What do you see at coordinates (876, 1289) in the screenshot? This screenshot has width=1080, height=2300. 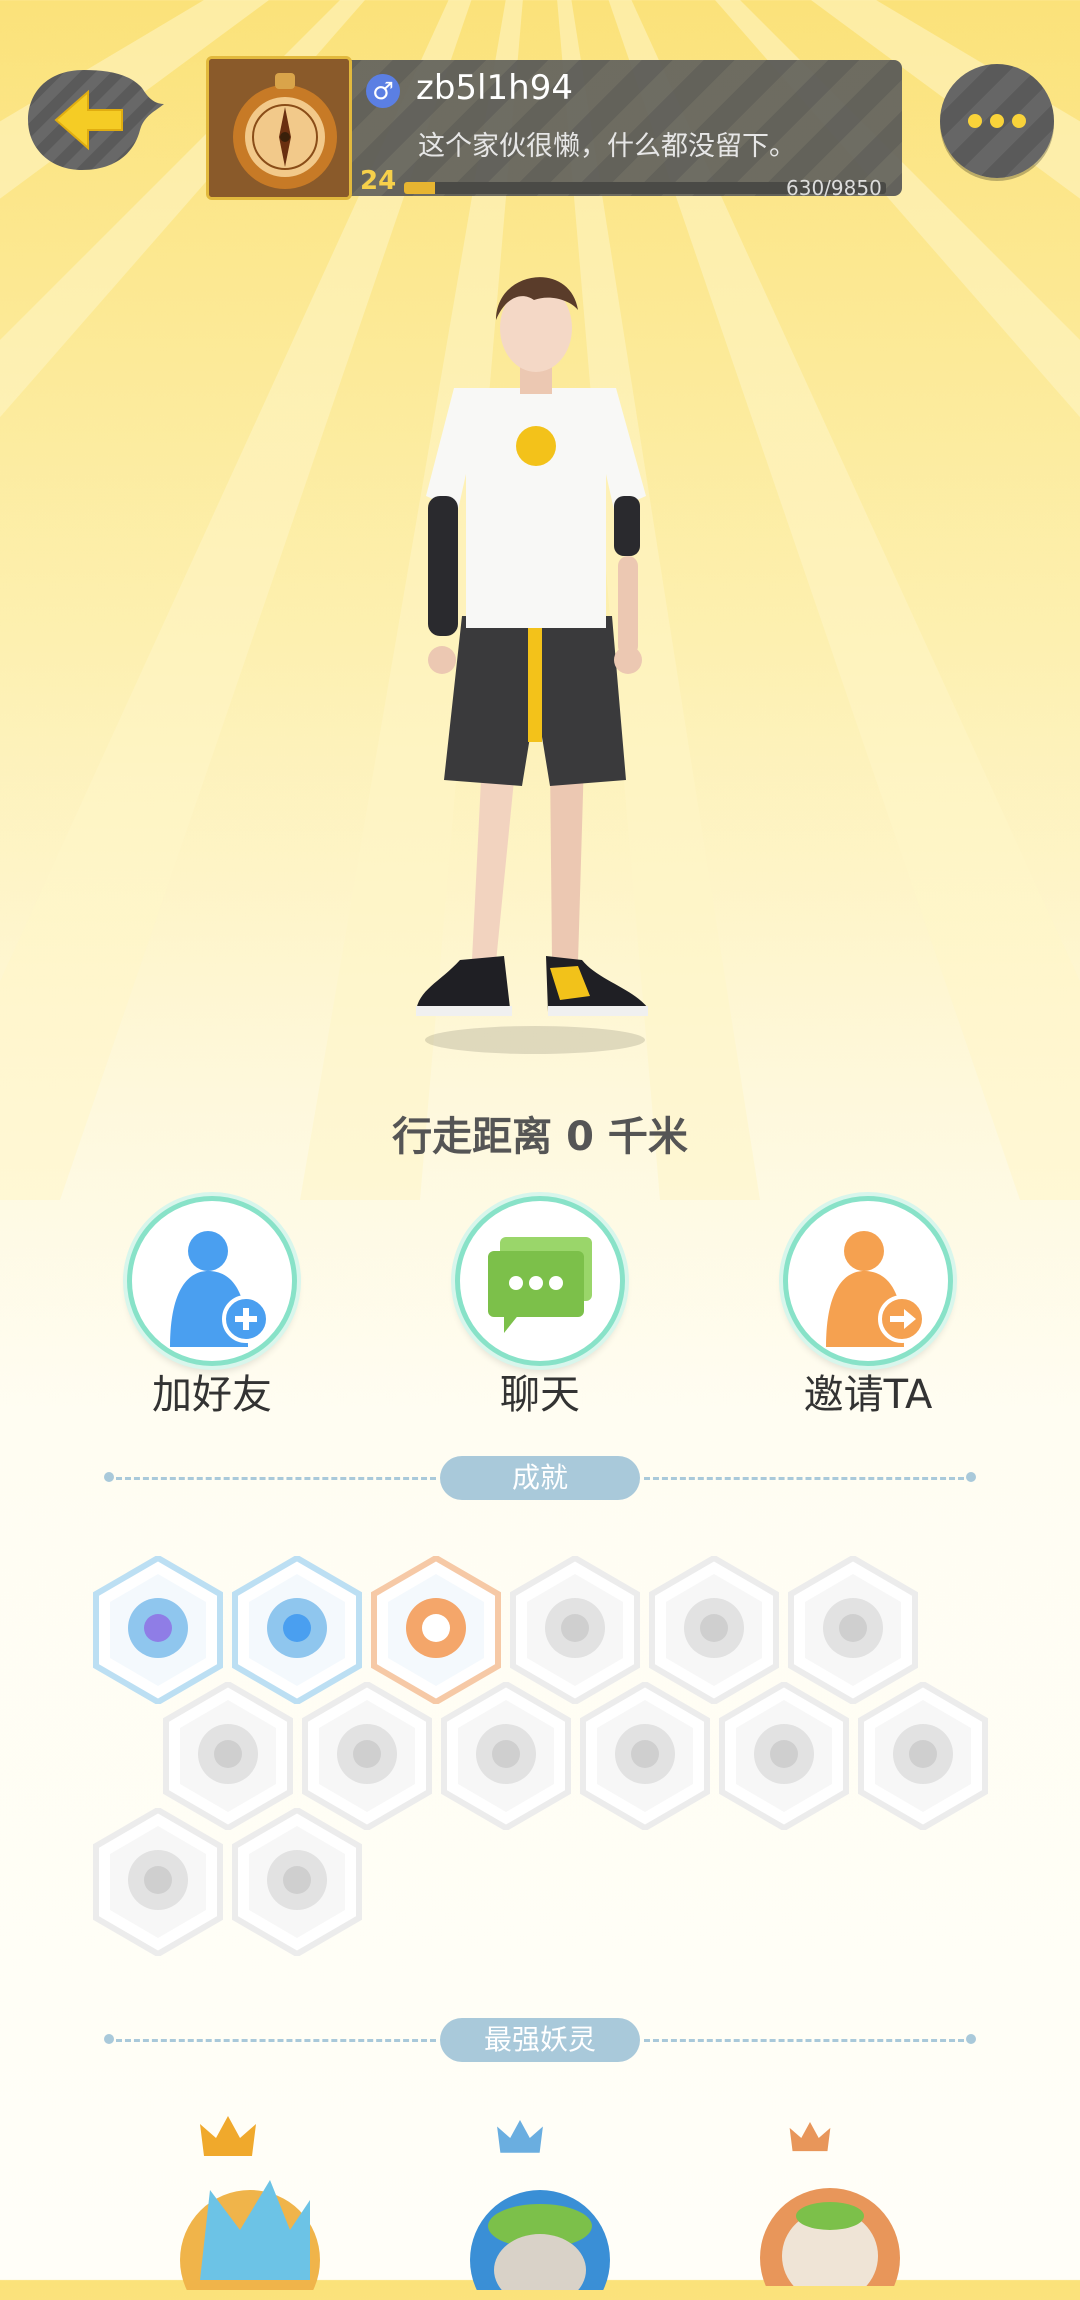 I see `invite-icon` at bounding box center [876, 1289].